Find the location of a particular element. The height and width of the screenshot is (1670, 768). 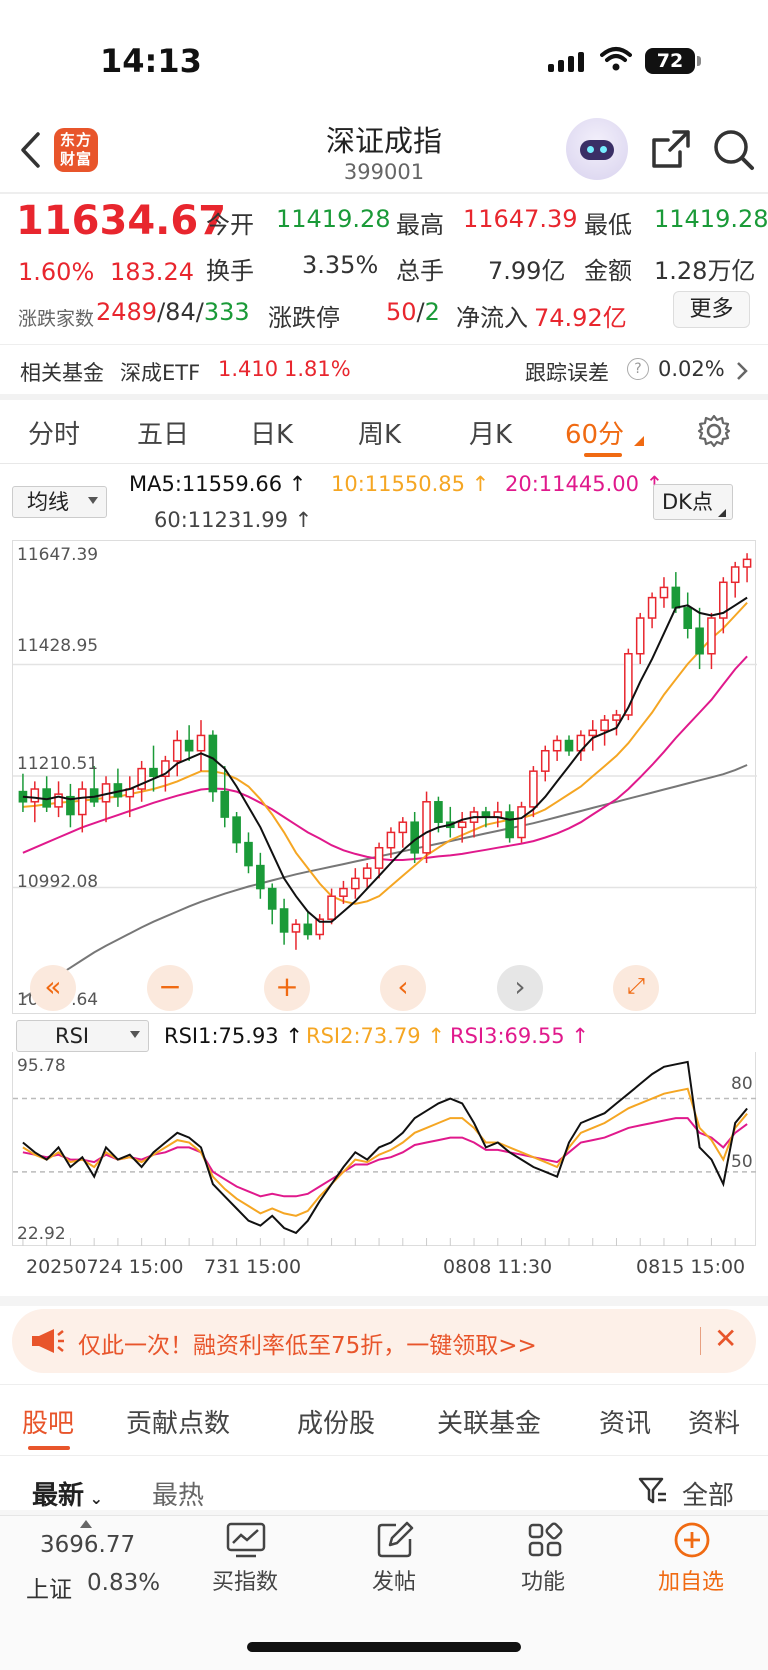

sh-index-value: 3696.77 is located at coordinates (87, 1545).